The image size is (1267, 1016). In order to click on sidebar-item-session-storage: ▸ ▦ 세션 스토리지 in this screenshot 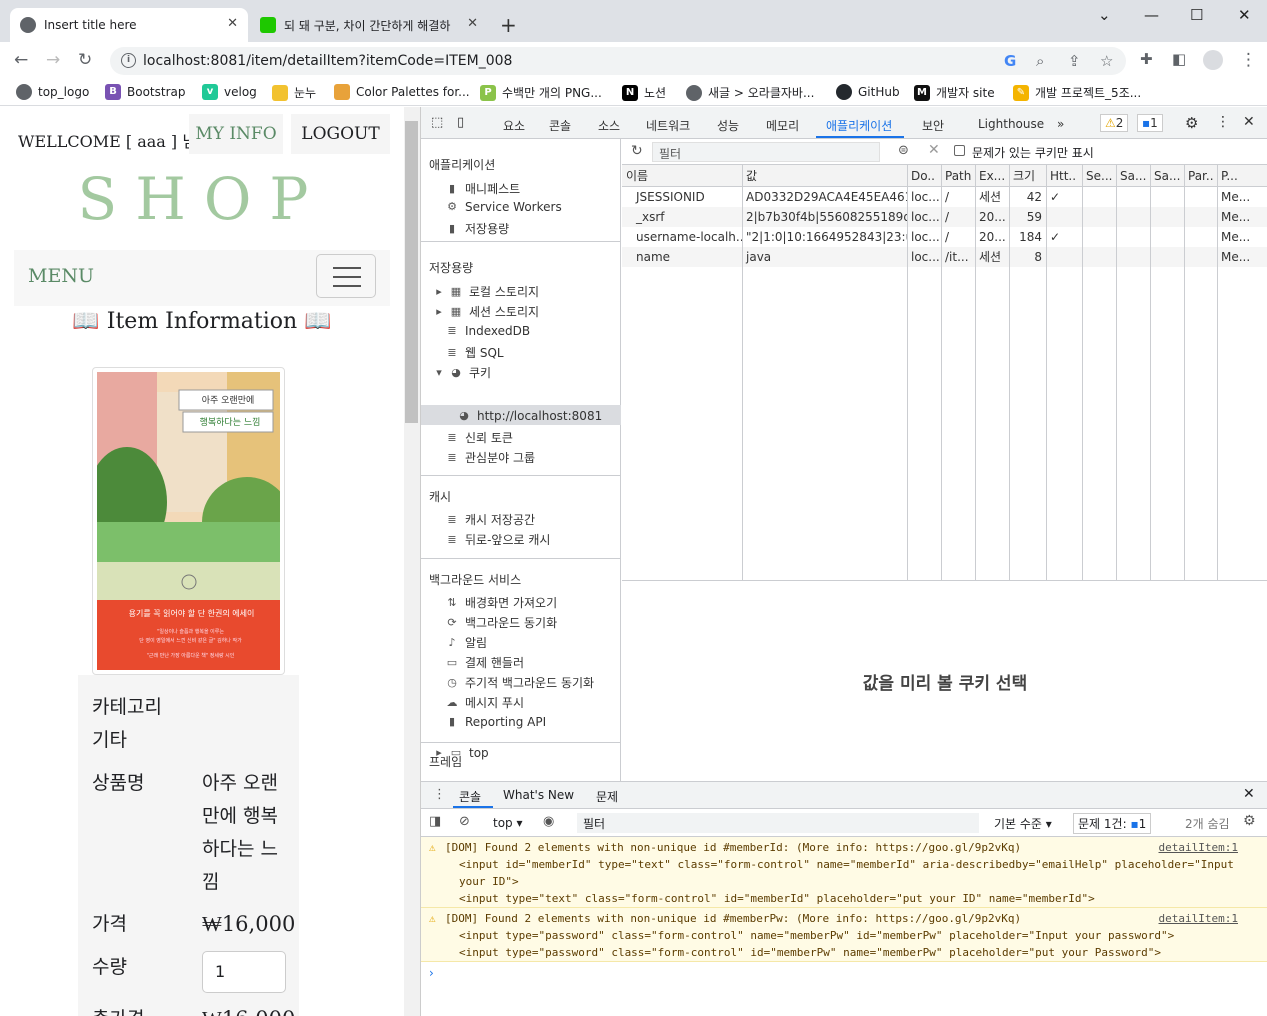, I will do `click(487, 311)`.